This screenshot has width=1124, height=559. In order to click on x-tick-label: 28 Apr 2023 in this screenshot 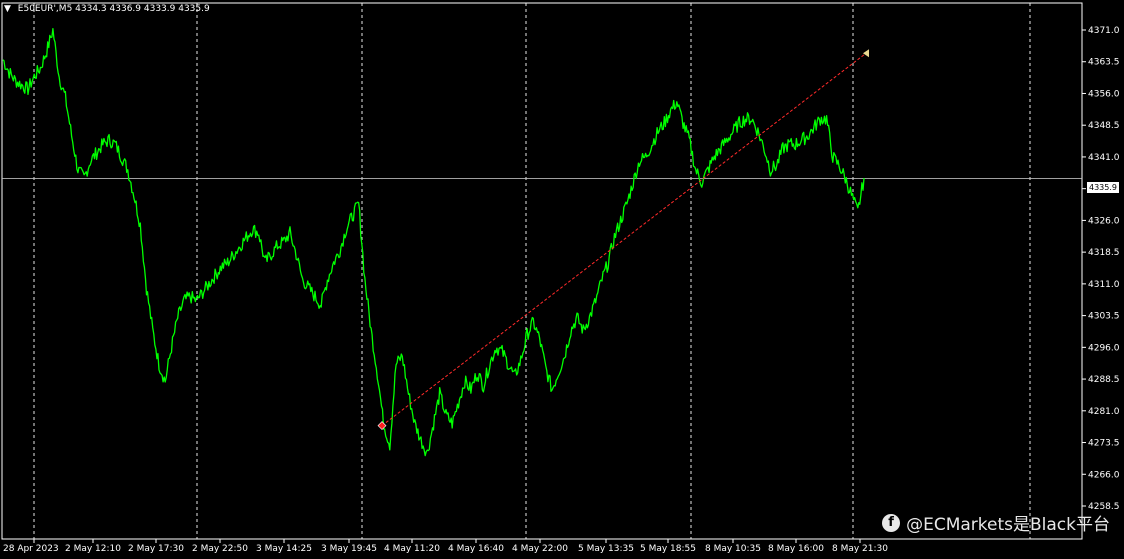, I will do `click(31, 549)`.